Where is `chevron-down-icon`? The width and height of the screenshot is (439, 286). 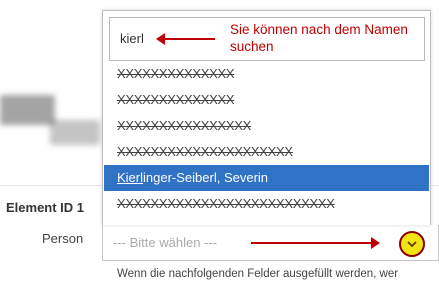 chevron-down-icon is located at coordinates (412, 244).